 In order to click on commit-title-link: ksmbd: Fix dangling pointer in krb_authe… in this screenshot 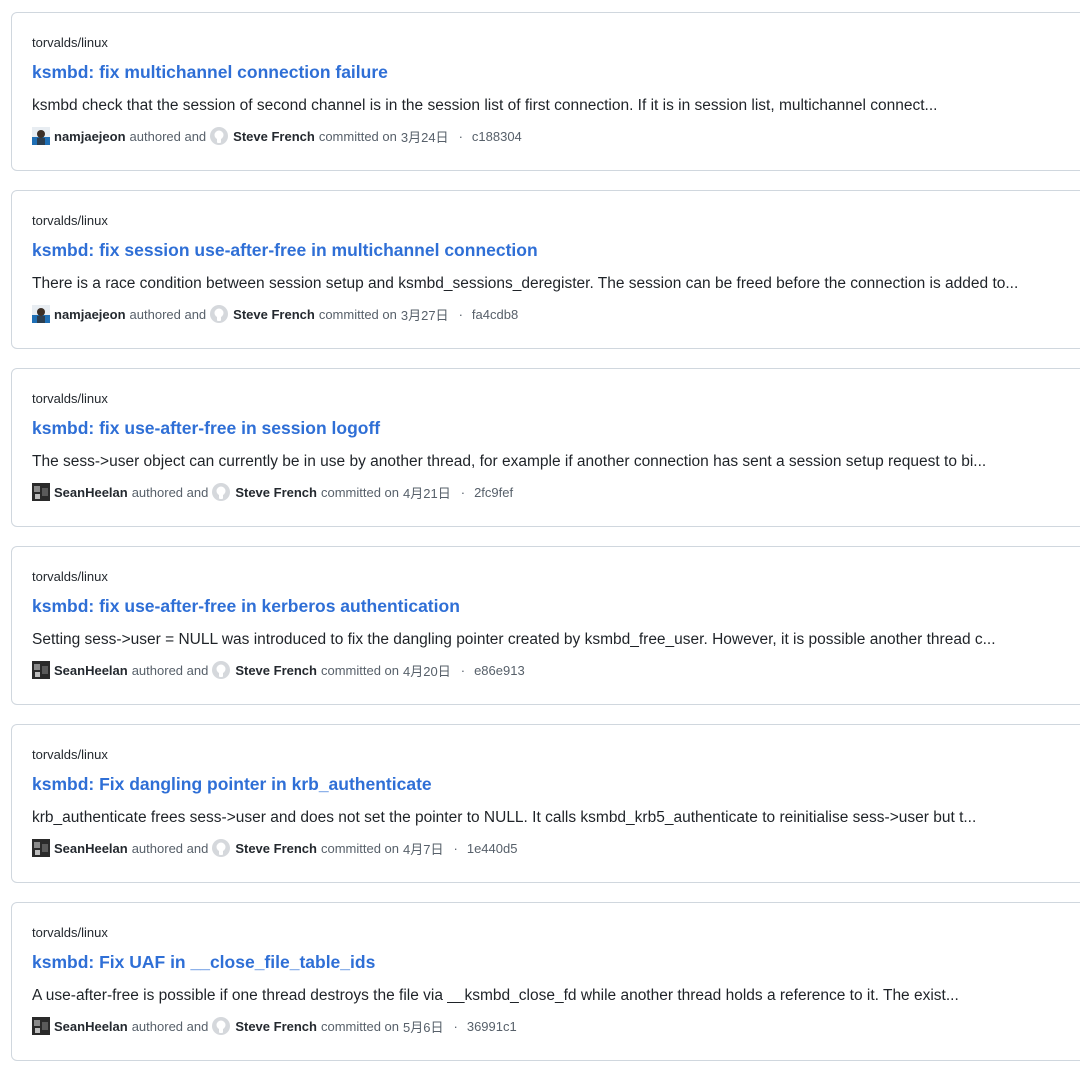, I will do `click(232, 784)`.